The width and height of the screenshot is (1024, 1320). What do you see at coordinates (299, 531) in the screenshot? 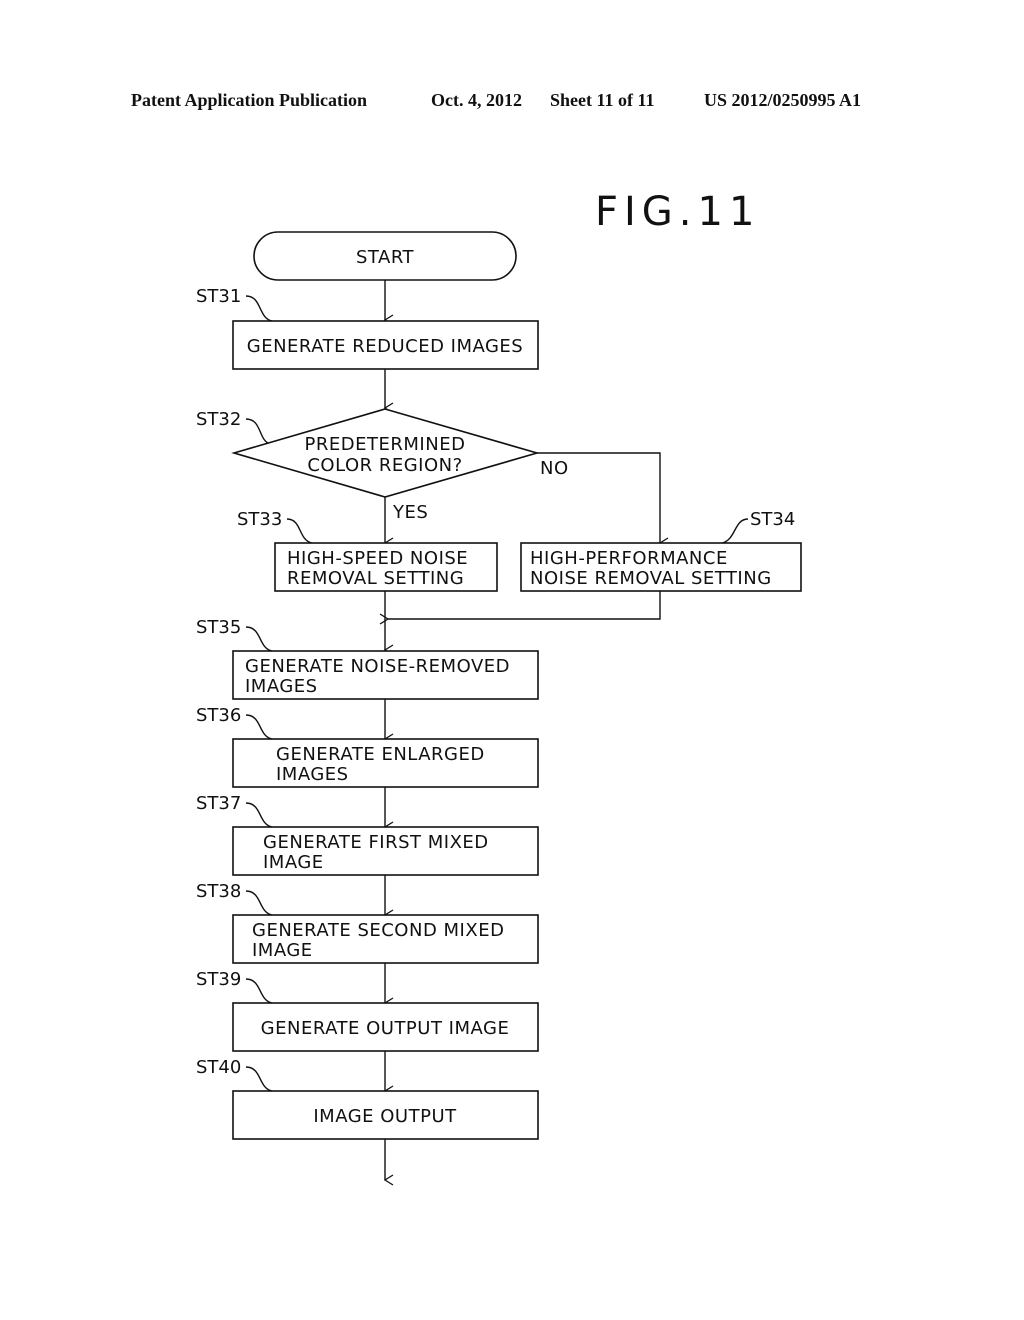
I see `leader-st33` at bounding box center [299, 531].